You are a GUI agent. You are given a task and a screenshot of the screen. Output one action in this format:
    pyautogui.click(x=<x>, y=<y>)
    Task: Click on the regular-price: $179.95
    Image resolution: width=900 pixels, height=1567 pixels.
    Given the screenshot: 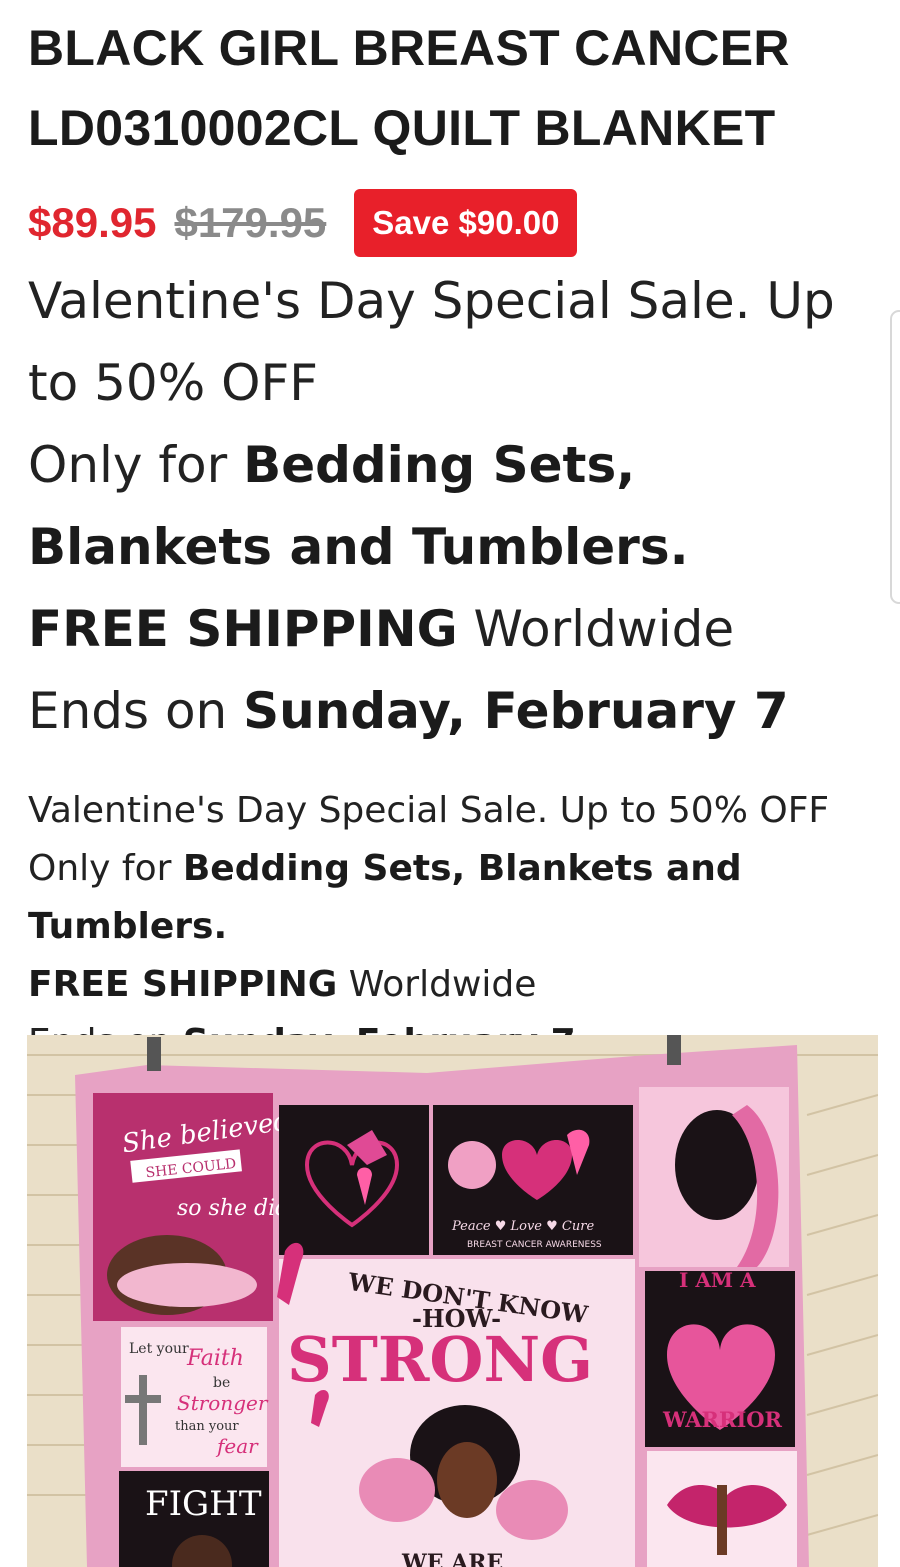 What is the action you would take?
    pyautogui.click(x=250, y=222)
    